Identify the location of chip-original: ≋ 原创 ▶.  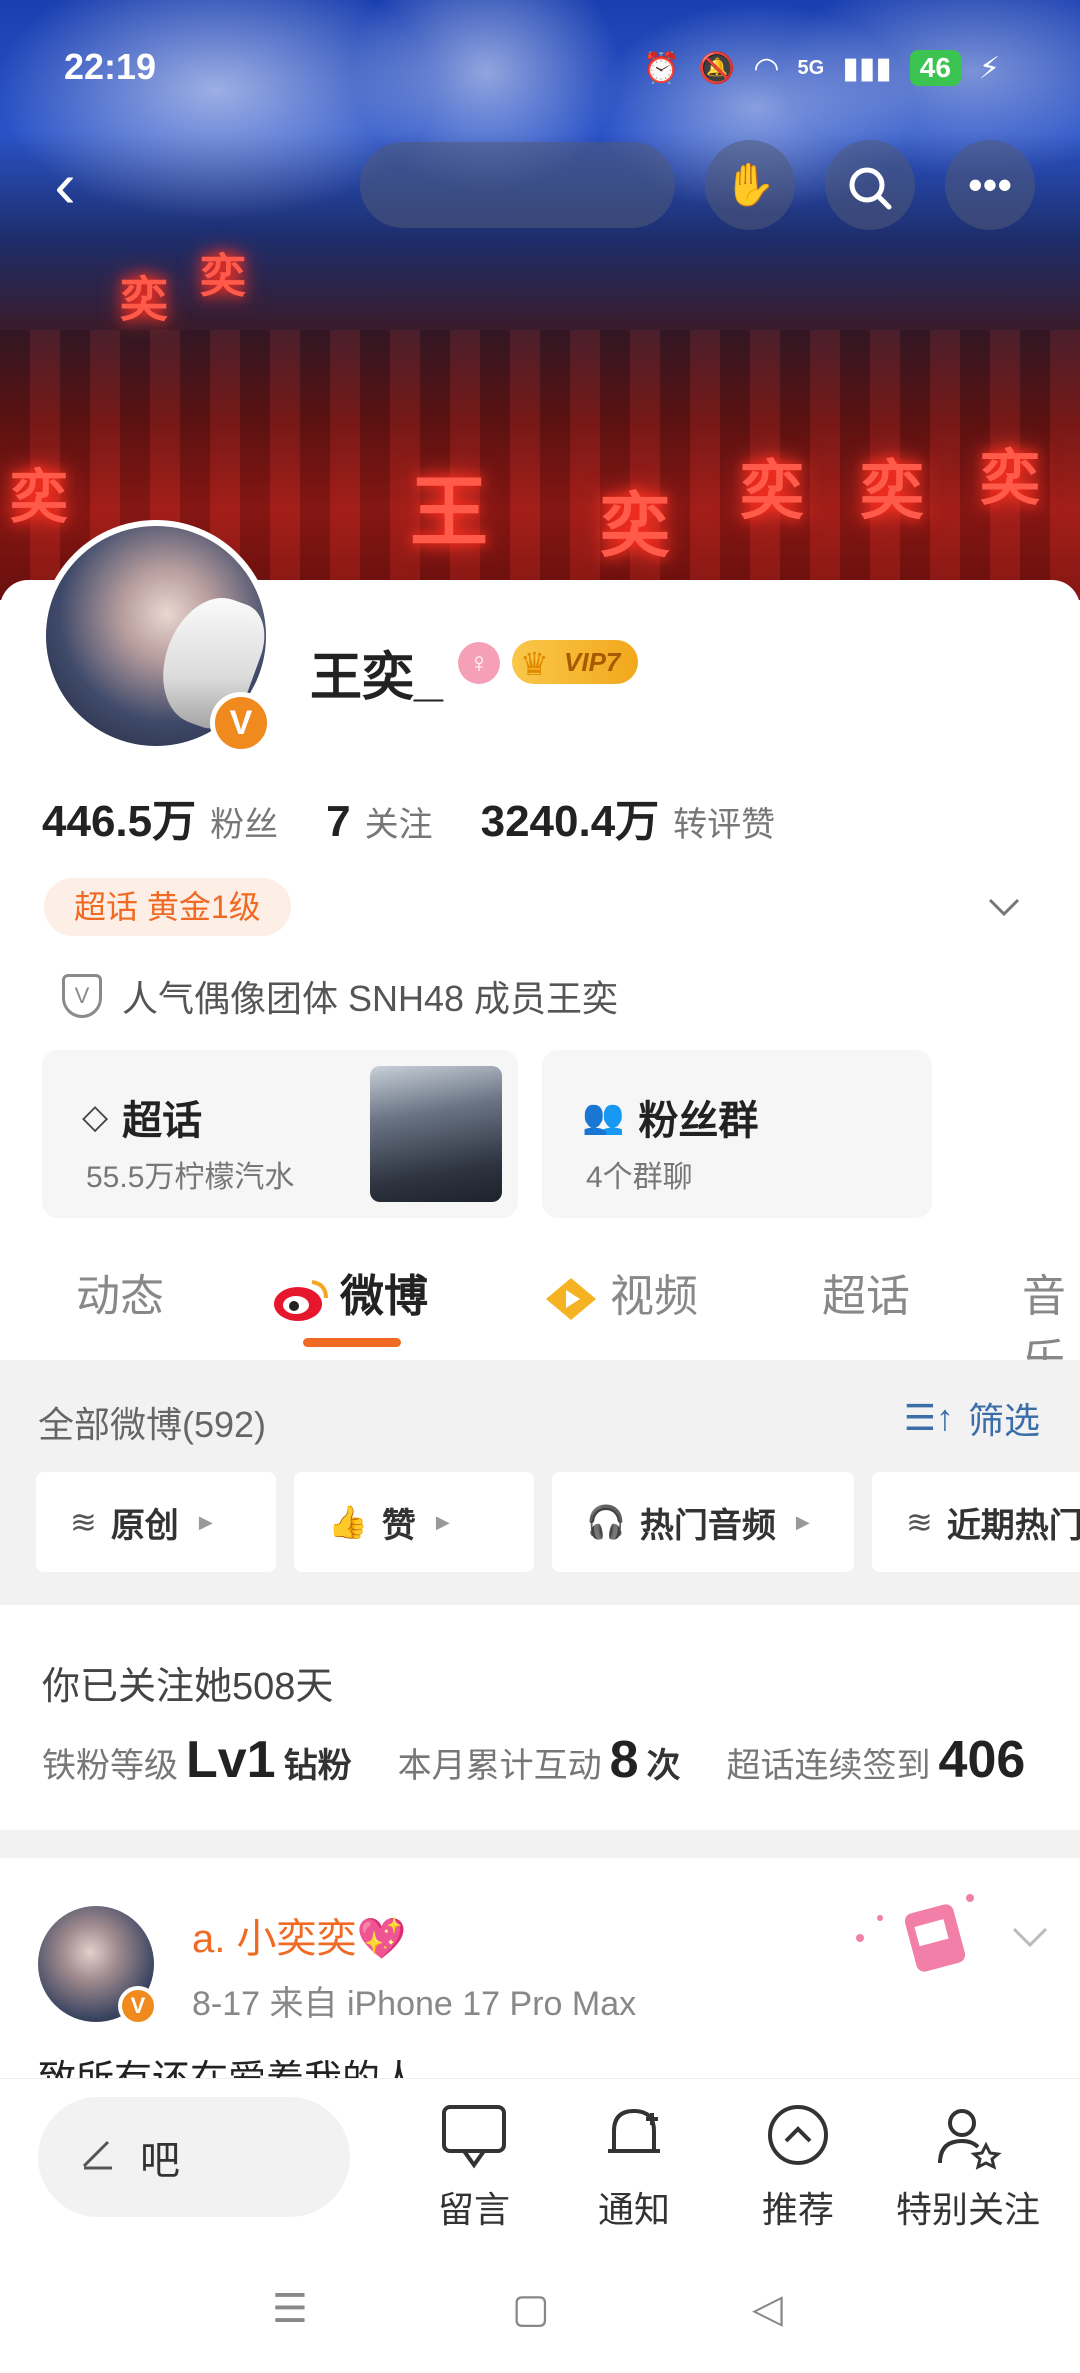
(156, 1522).